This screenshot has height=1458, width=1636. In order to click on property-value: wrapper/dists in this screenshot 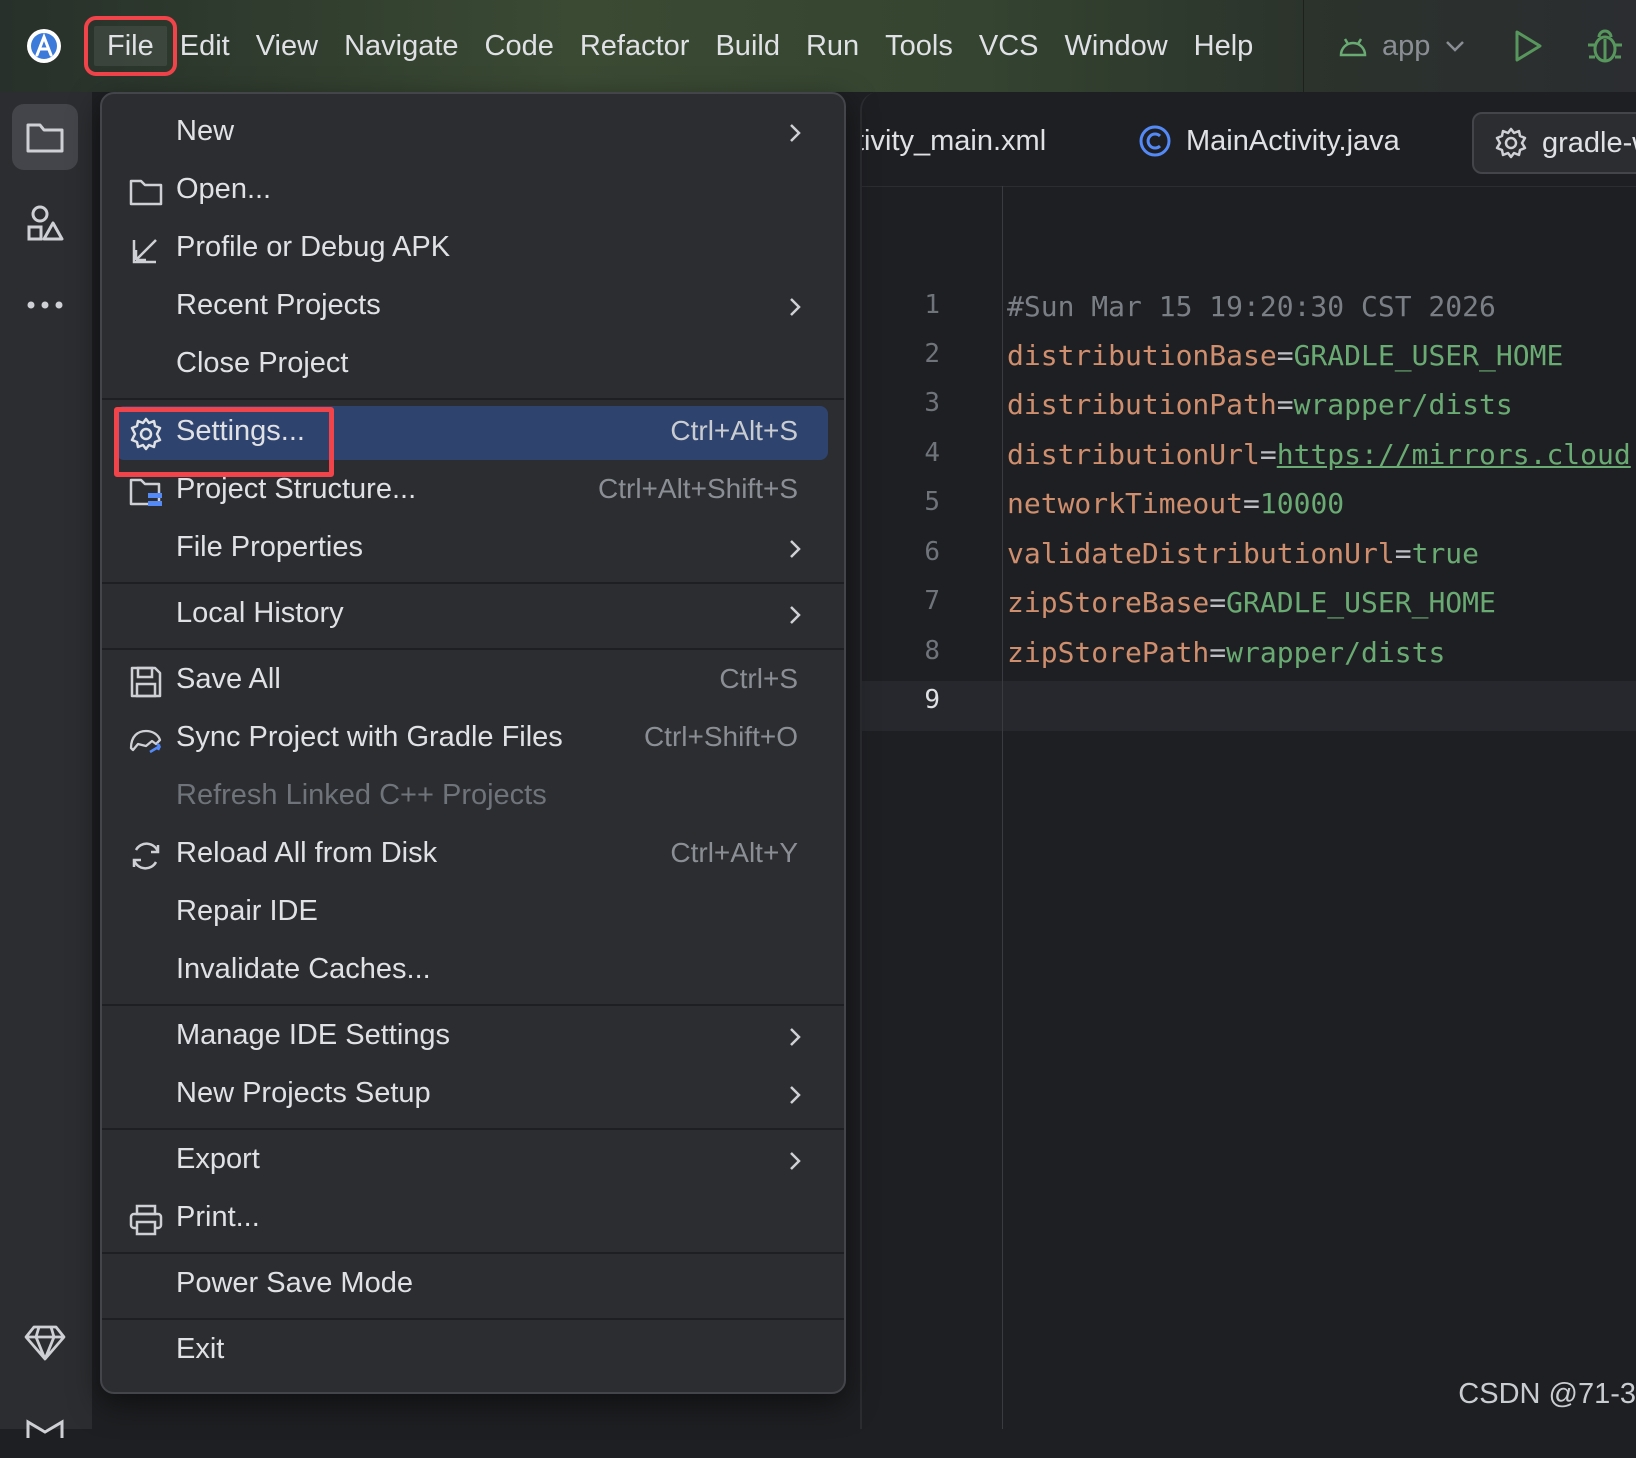, I will do `click(1336, 652)`.